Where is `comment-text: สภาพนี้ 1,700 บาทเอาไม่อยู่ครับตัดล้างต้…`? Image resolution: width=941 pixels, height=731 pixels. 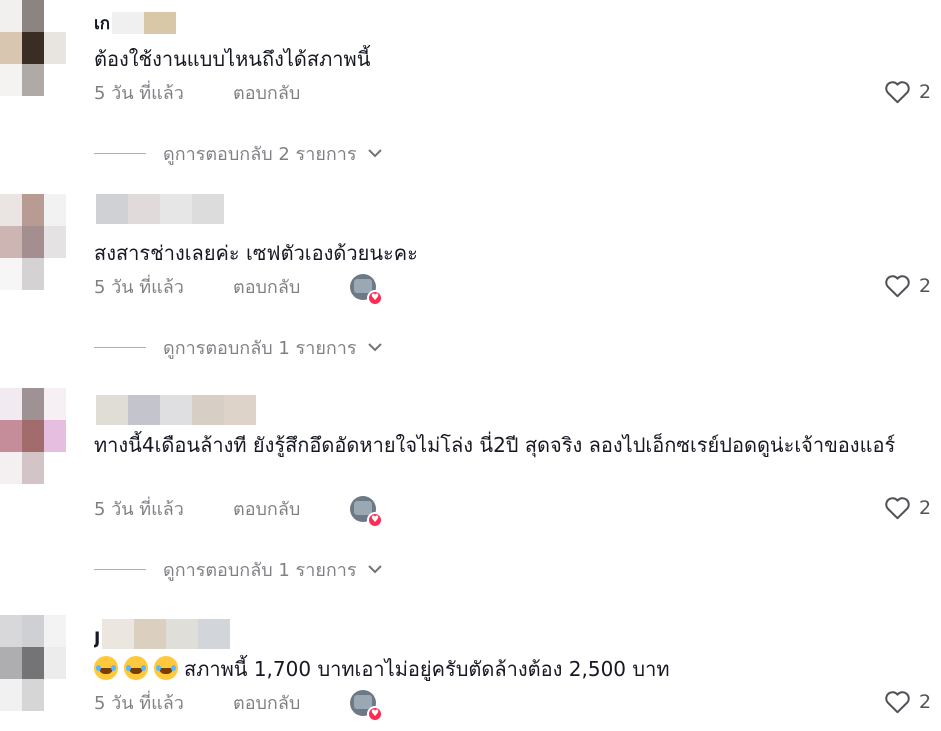
comment-text: สภาพนี้ 1,700 บาทเอาไม่อยู่ครับตัดล้างต้… is located at coordinates (504, 669).